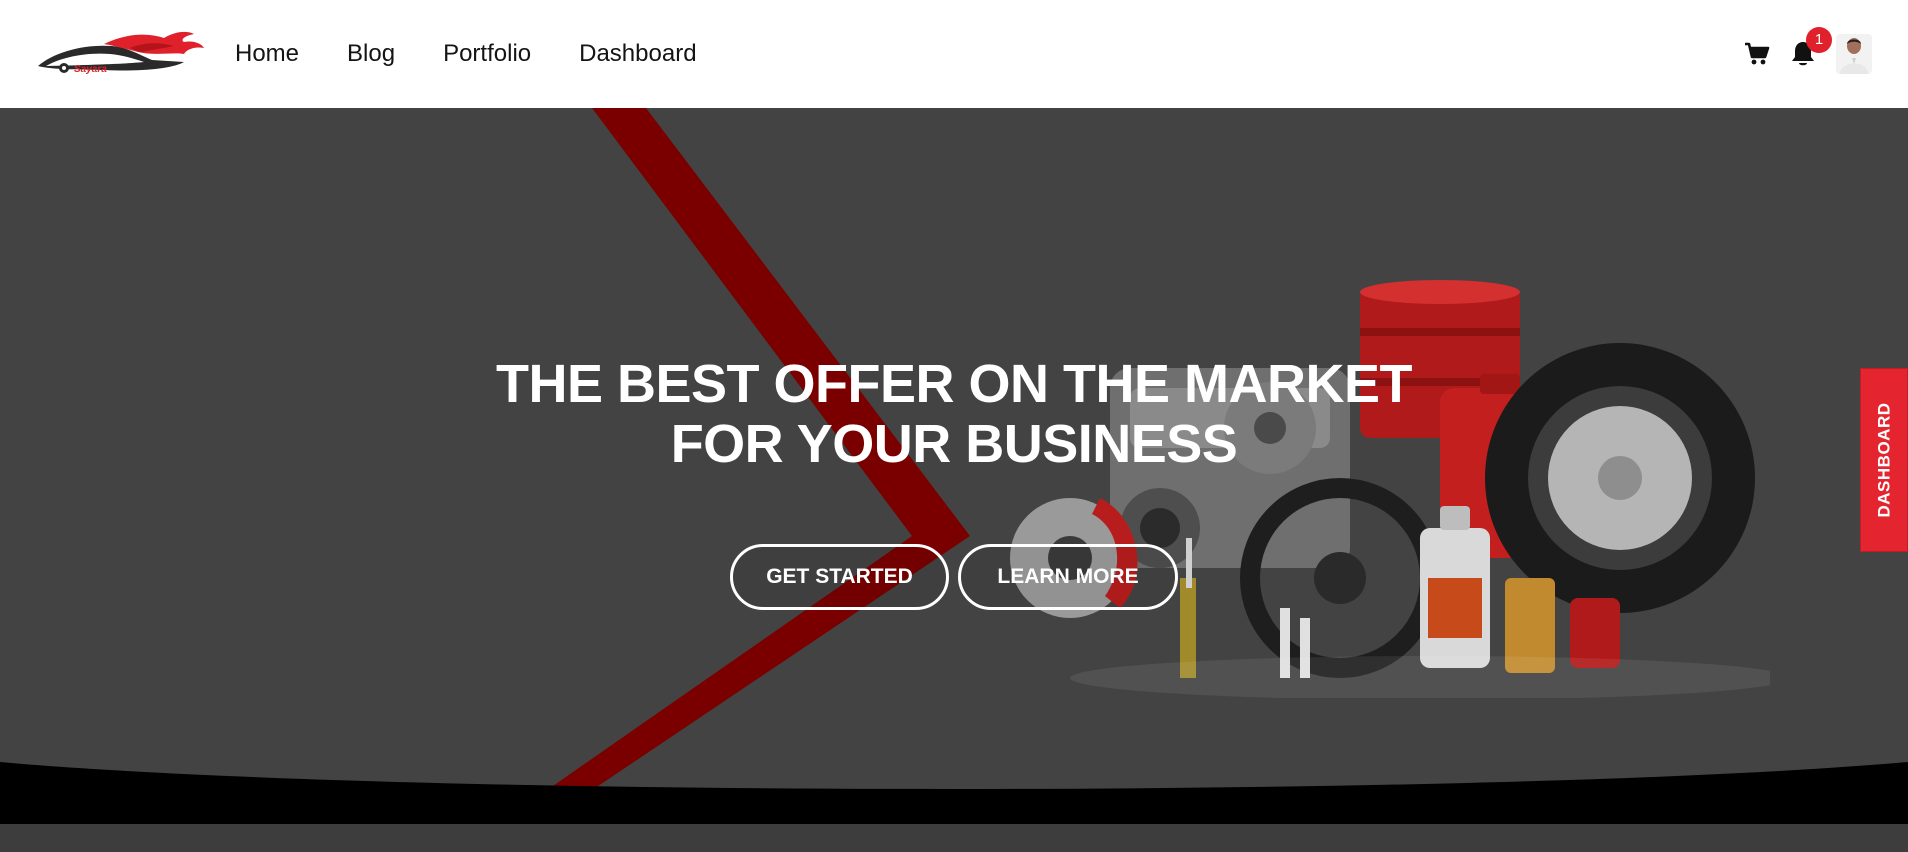 Image resolution: width=1908 pixels, height=852 pixels. What do you see at coordinates (1819, 40) in the screenshot?
I see `notification-count-badge: 1` at bounding box center [1819, 40].